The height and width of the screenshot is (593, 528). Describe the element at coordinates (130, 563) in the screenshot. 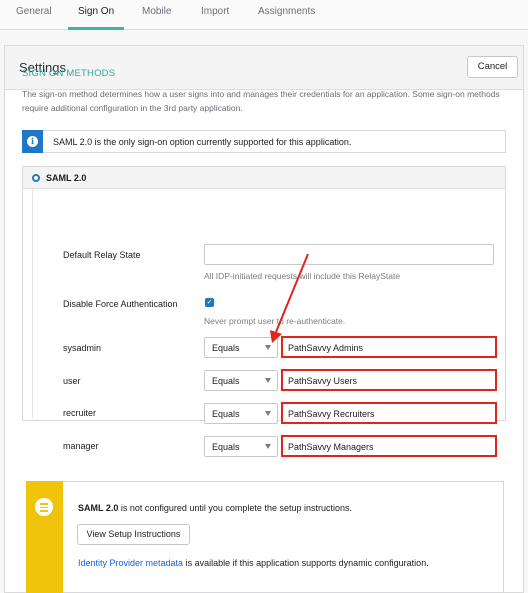

I see `idp-metadata-link: Identity Provider metadata` at that location.